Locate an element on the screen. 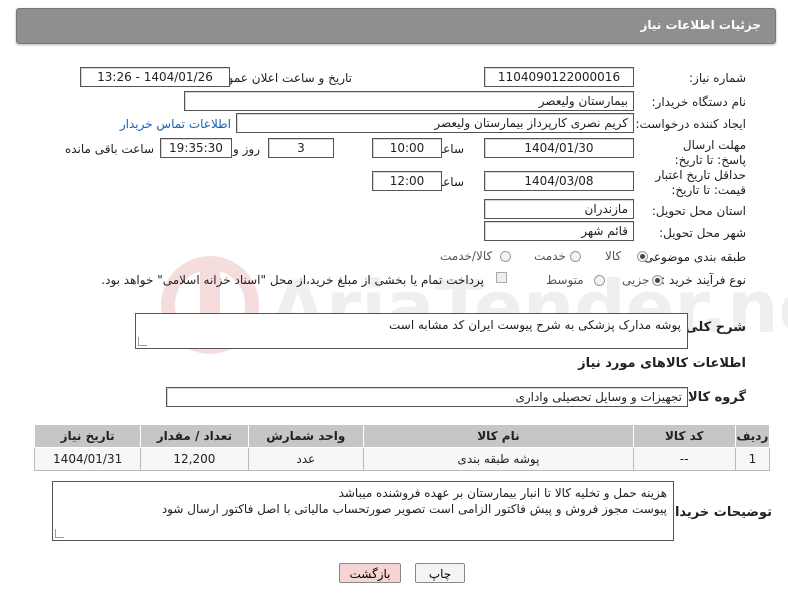  response-time-field: 10:00 is located at coordinates (407, 148).